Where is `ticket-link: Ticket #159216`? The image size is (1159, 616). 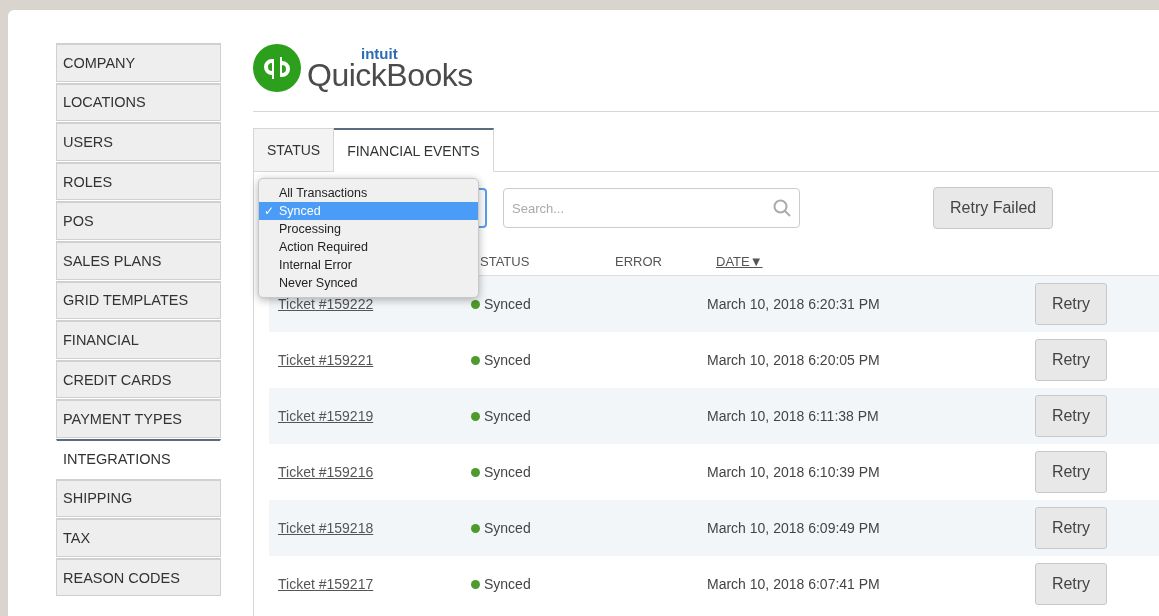
ticket-link: Ticket #159216 is located at coordinates (370, 472).